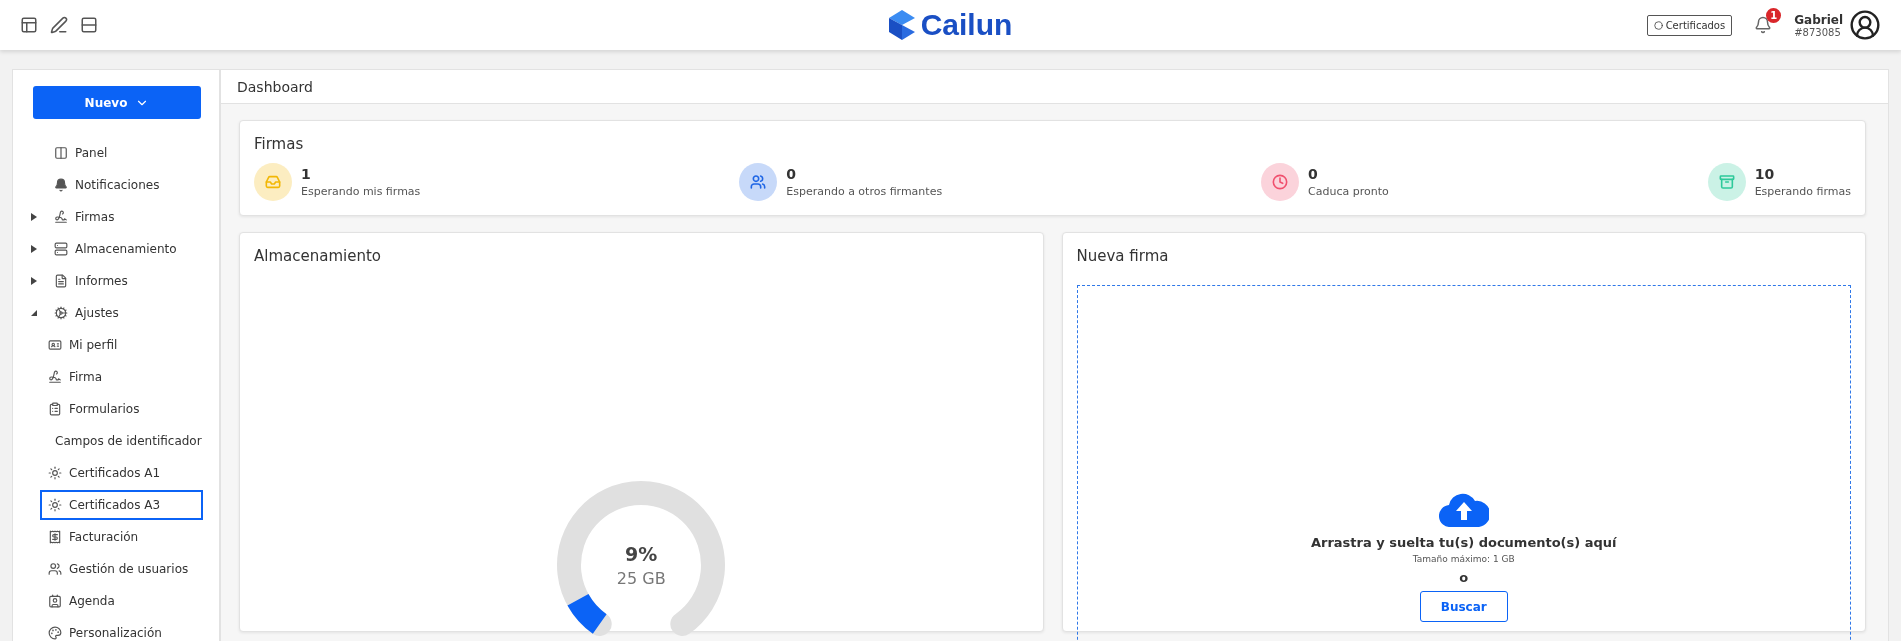  Describe the element at coordinates (121, 505) in the screenshot. I see `sidebar-item: Certificados A3` at that location.